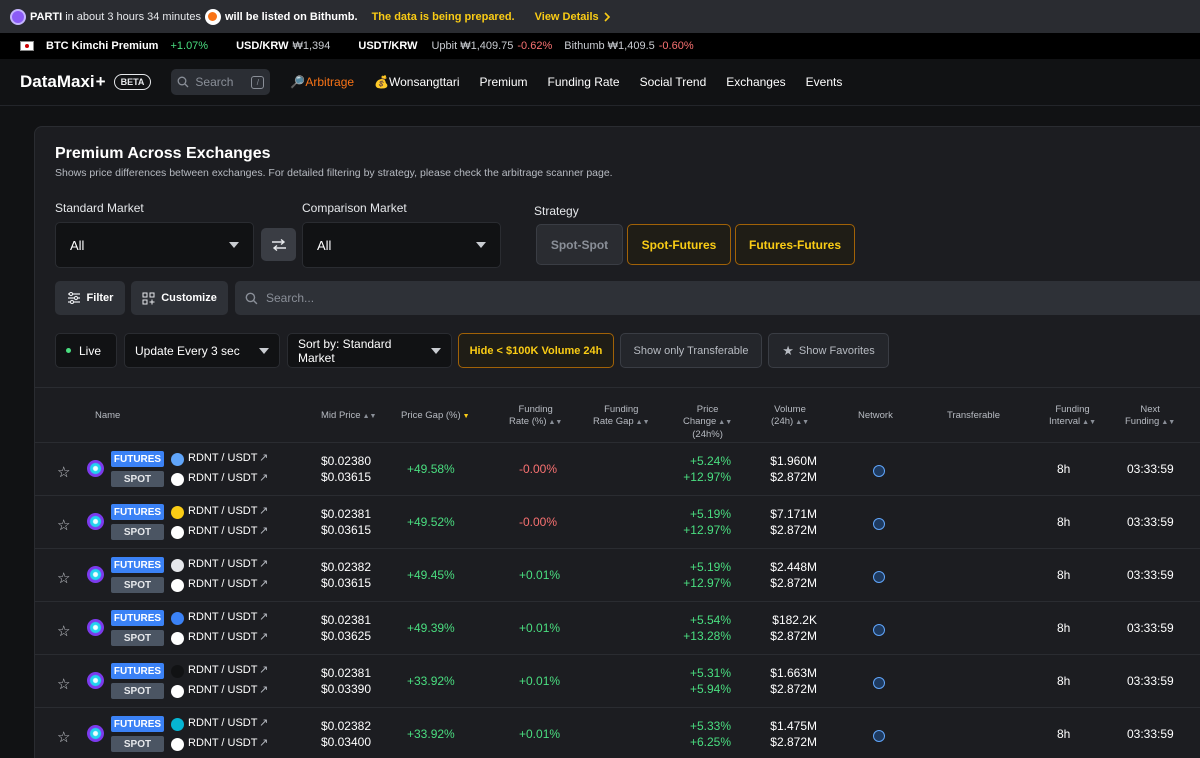 The image size is (1200, 758). I want to click on nav-funding-rate: Funding Rate, so click(584, 82).